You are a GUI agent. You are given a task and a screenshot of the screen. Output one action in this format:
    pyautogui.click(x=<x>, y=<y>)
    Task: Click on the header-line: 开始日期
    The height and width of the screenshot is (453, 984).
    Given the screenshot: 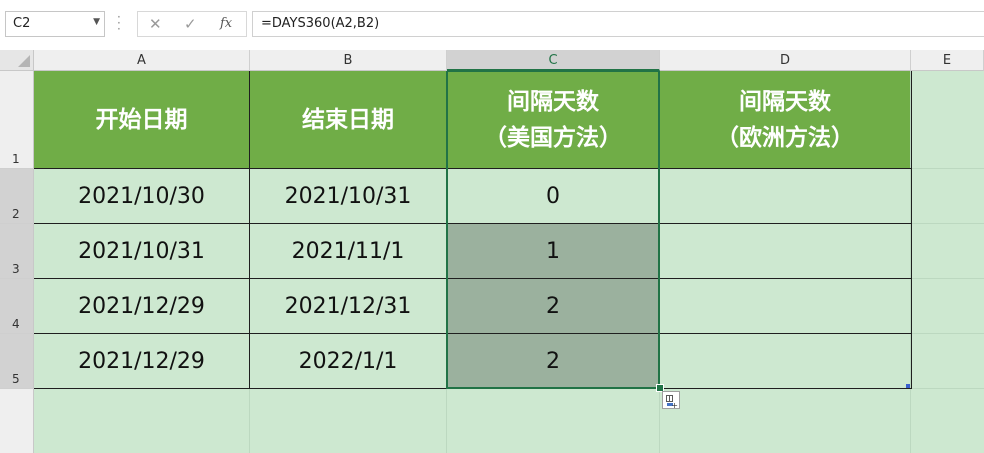 What is the action you would take?
    pyautogui.click(x=141, y=119)
    